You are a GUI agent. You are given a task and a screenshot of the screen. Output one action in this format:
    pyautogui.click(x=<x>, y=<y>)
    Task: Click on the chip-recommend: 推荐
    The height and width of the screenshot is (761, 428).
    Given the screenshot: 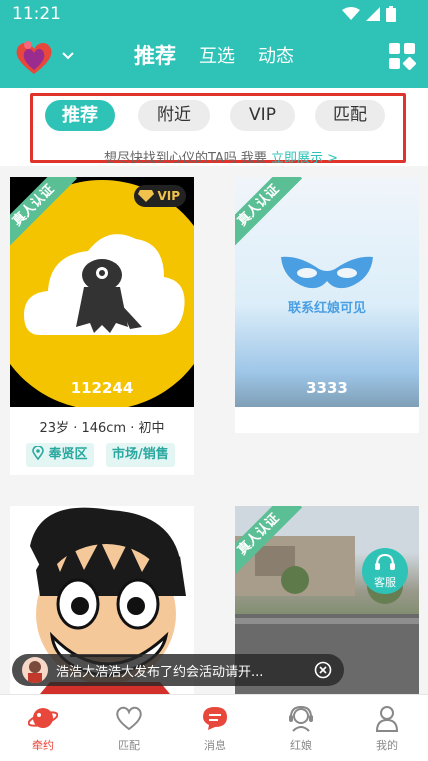 What is the action you would take?
    pyautogui.click(x=80, y=115)
    